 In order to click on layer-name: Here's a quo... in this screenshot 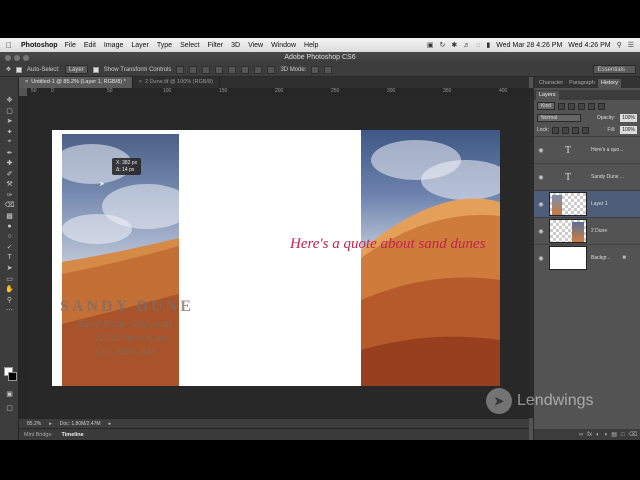, I will do `click(607, 150)`.